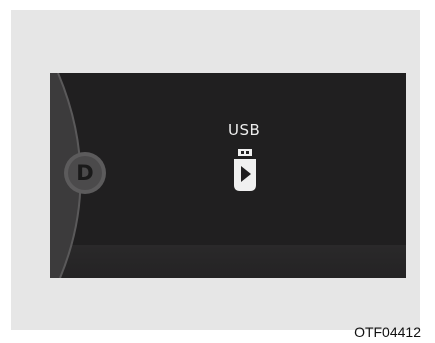 The height and width of the screenshot is (343, 435). Describe the element at coordinates (244, 130) in the screenshot. I see `source-label: USB` at that location.